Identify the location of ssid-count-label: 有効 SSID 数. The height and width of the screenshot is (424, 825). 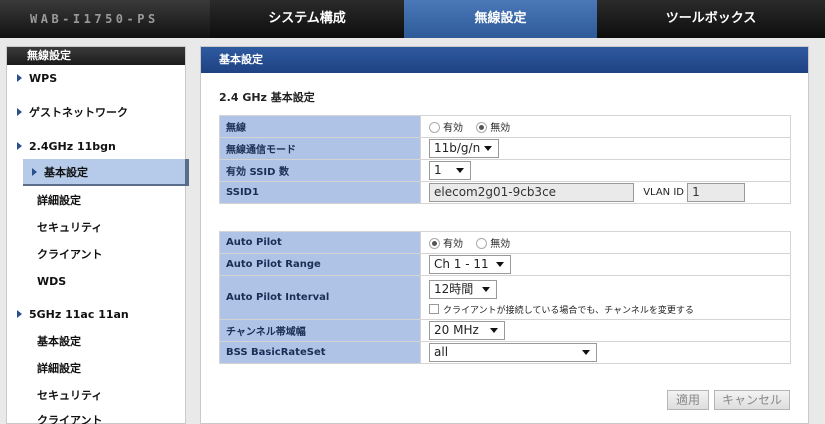
(320, 170).